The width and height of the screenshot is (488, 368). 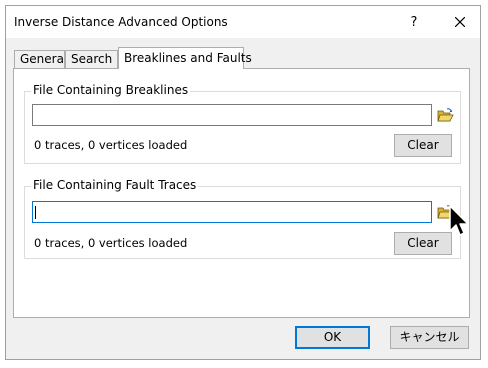 What do you see at coordinates (459, 220) in the screenshot?
I see `mouse-pointer-icon` at bounding box center [459, 220].